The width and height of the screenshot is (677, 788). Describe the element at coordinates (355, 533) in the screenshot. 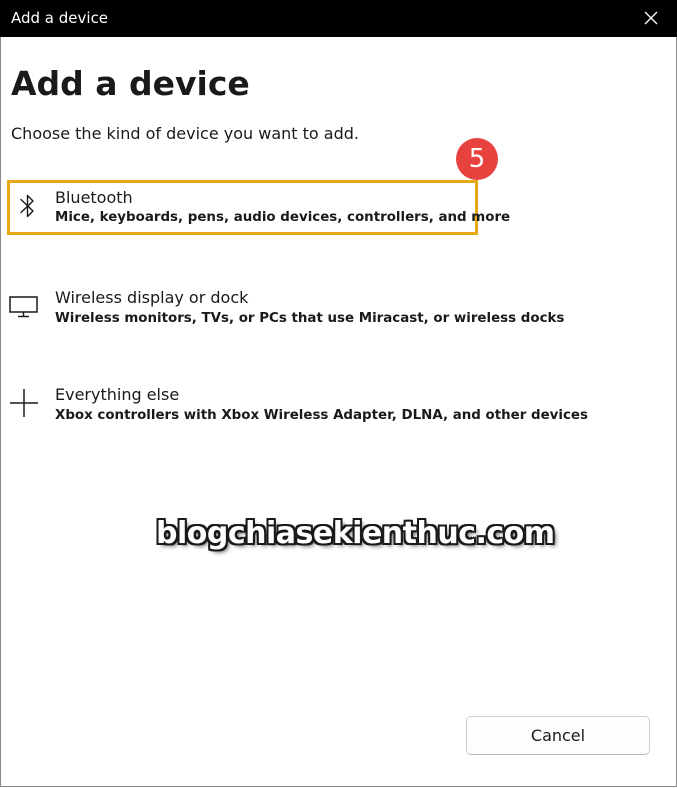

I see `watermark: blogchiasekienthuc.com` at that location.